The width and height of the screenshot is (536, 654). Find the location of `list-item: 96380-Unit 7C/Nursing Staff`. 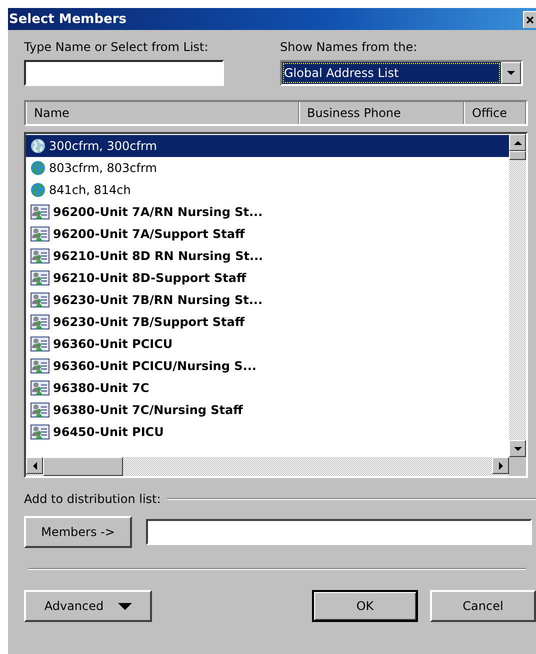

list-item: 96380-Unit 7C/Nursing Staff is located at coordinates (267, 410).